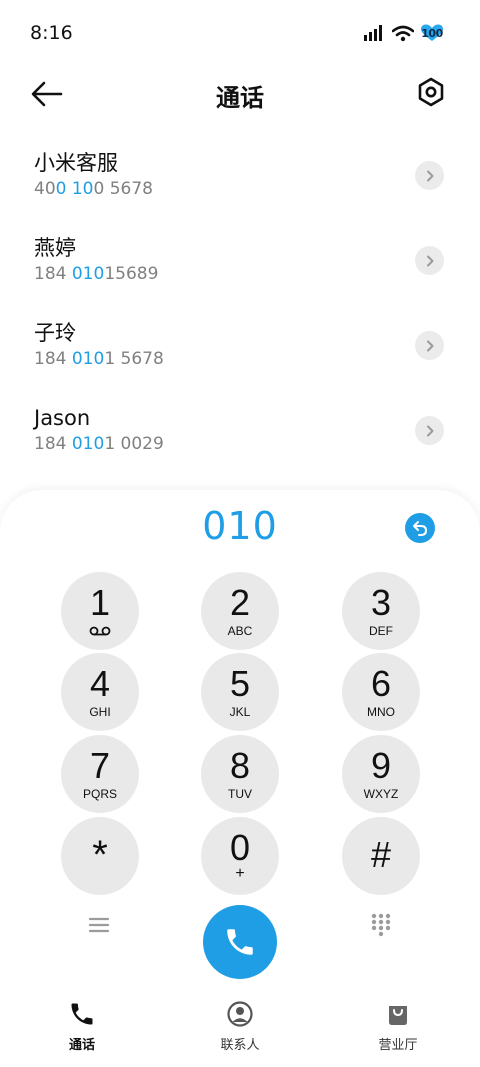 The width and height of the screenshot is (480, 1067). What do you see at coordinates (381, 602) in the screenshot?
I see `key-digit: 3` at bounding box center [381, 602].